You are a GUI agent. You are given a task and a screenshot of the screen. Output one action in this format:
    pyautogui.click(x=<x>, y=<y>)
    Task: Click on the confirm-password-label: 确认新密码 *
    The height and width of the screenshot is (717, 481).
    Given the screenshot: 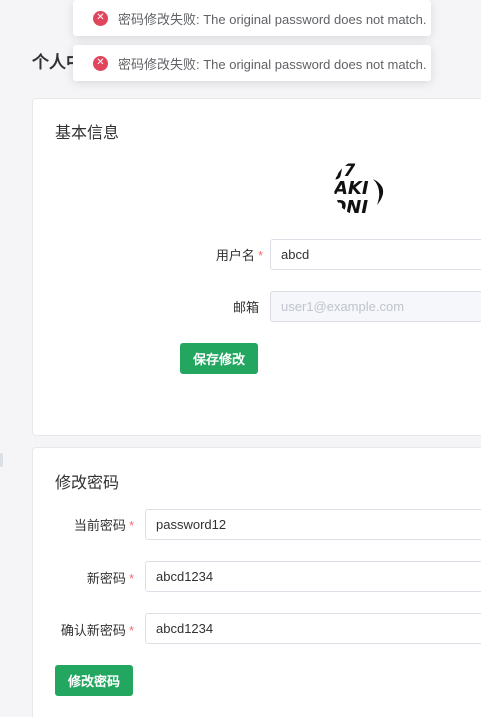 What is the action you would take?
    pyautogui.click(x=83, y=629)
    